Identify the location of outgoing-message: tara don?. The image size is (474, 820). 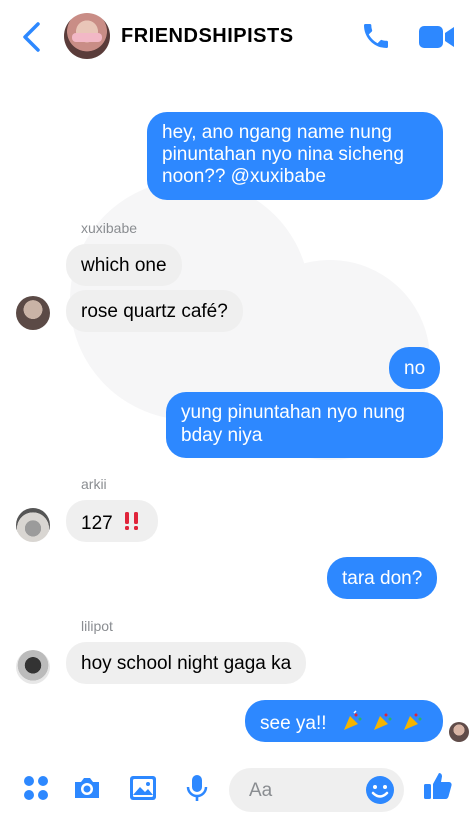
(382, 578).